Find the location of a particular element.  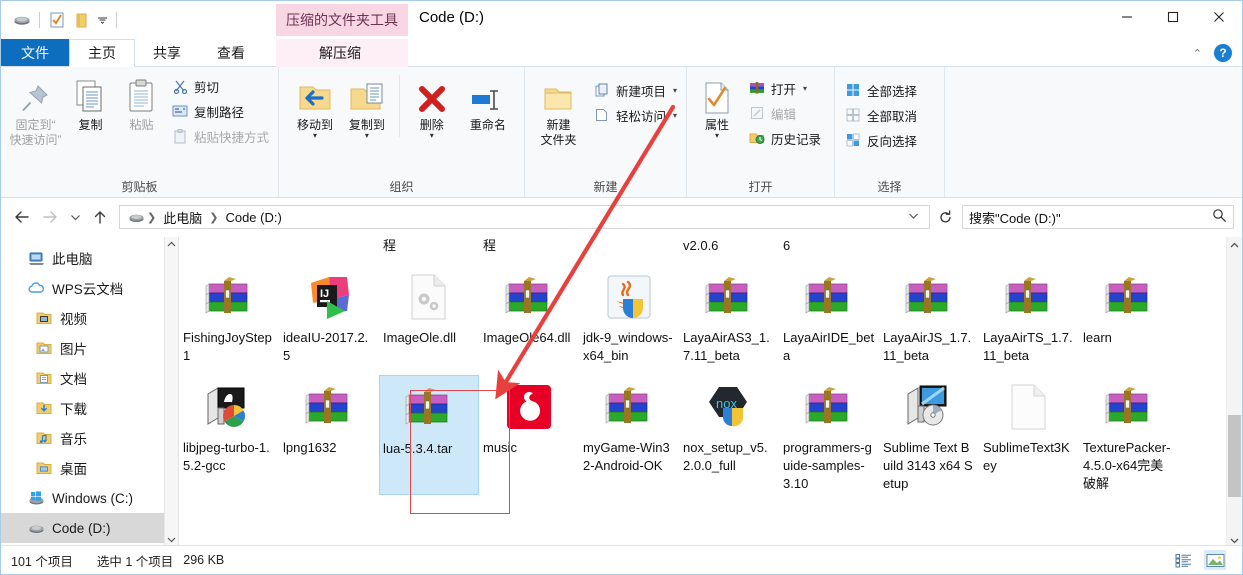

file-scroll-up-icon is located at coordinates (1234, 245).